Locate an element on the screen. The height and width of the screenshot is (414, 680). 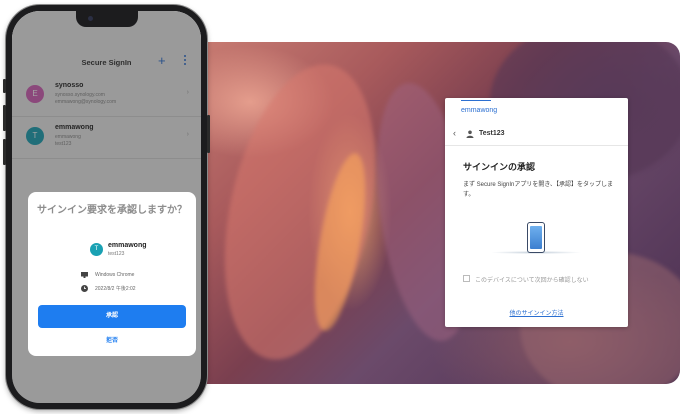
approve-button: 承認 is located at coordinates (112, 316).